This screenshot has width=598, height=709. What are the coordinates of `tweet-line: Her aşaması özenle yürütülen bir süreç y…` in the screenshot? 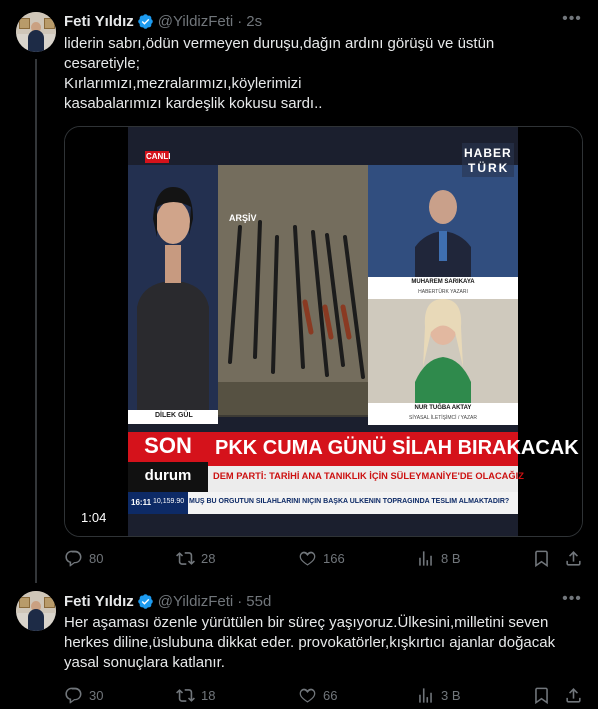 It's located at (306, 622).